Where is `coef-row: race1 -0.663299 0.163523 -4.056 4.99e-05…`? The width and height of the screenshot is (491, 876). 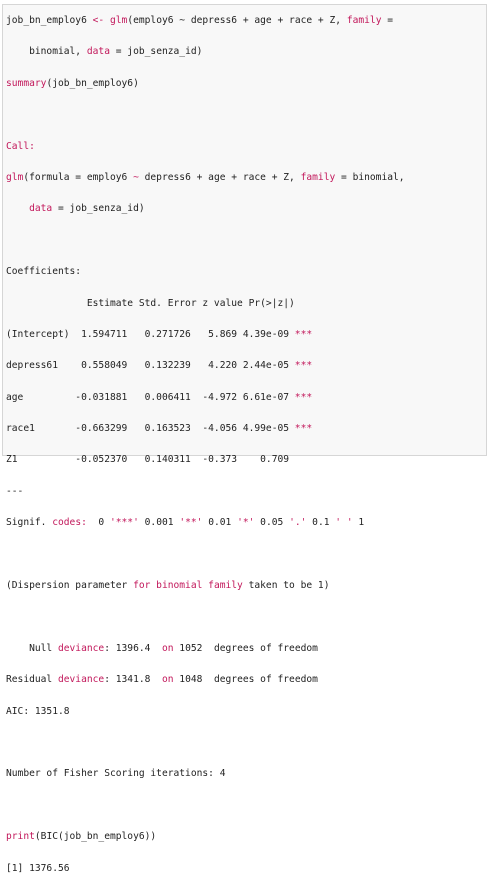
coef-row: race1 -0.663299 0.163523 -4.056 4.99e-05… is located at coordinates (205, 429).